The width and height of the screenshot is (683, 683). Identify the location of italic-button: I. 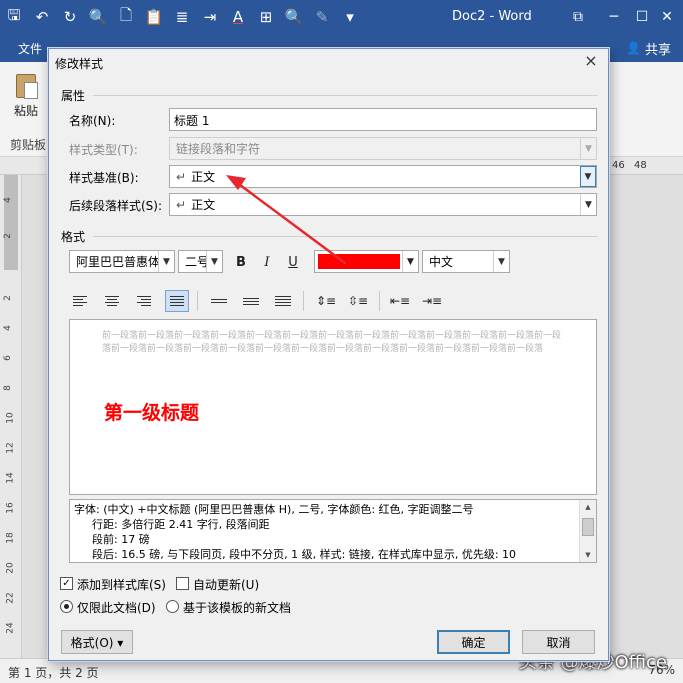
(267, 262).